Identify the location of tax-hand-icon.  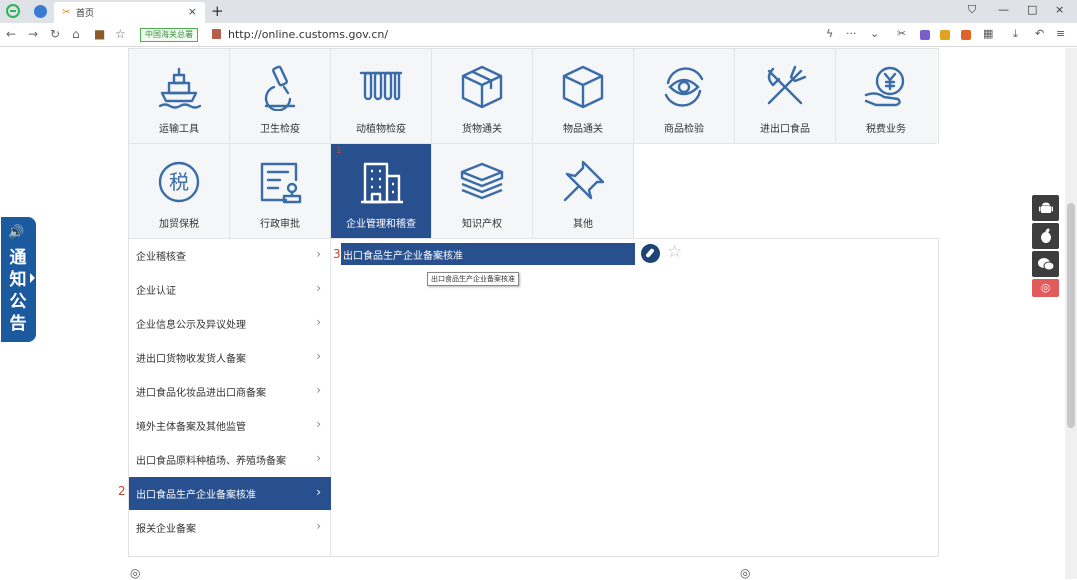
(884, 86).